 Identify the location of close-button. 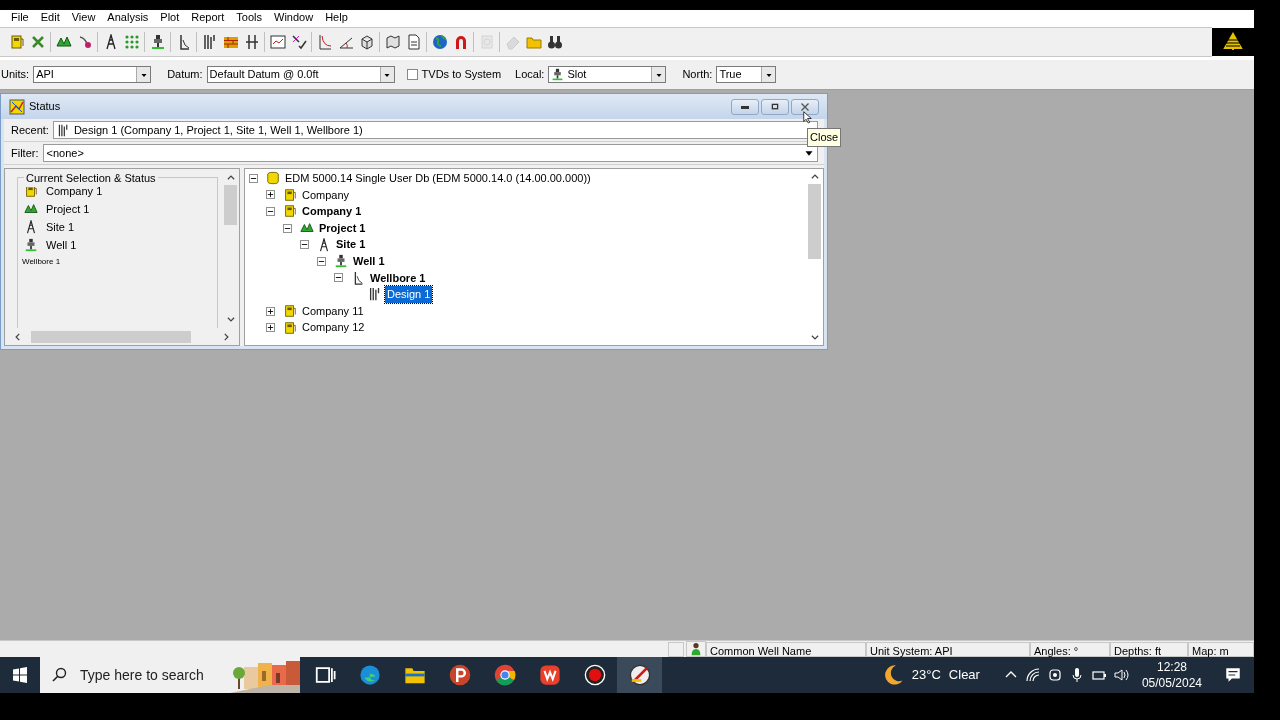
(805, 107).